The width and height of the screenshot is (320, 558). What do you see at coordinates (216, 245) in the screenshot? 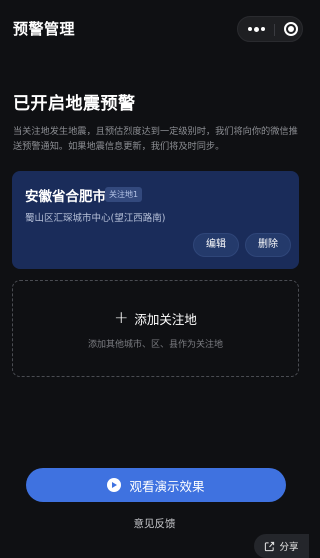
I see `edit-button: 编辑` at bounding box center [216, 245].